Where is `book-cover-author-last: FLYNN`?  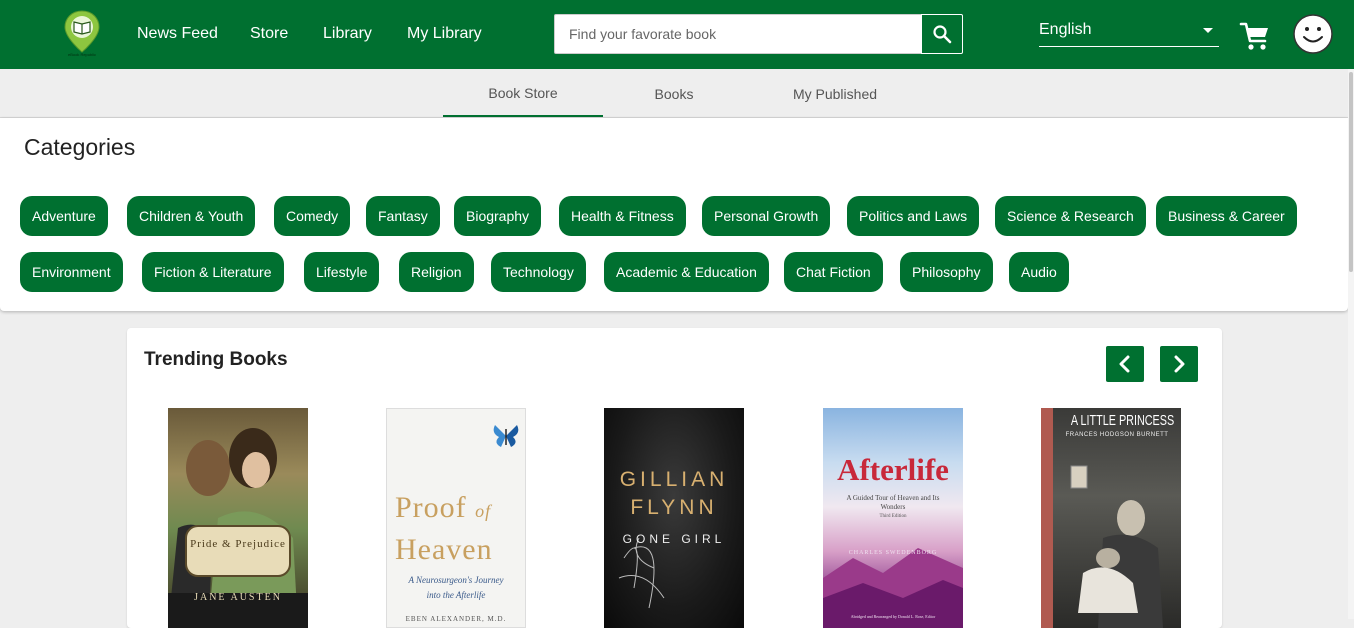
book-cover-author-last: FLYNN is located at coordinates (674, 507).